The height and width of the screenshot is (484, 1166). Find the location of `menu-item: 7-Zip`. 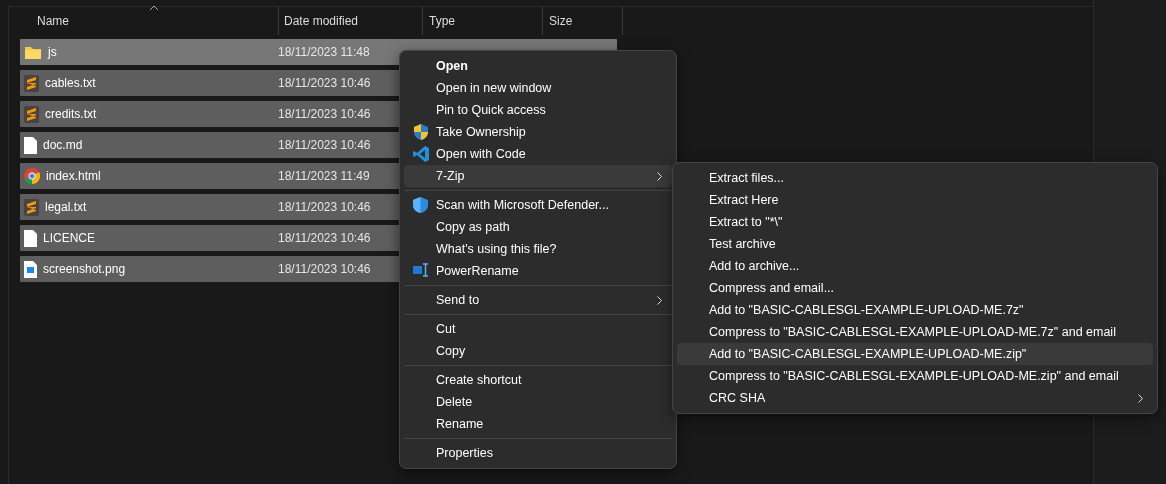

menu-item: 7-Zip is located at coordinates (538, 176).